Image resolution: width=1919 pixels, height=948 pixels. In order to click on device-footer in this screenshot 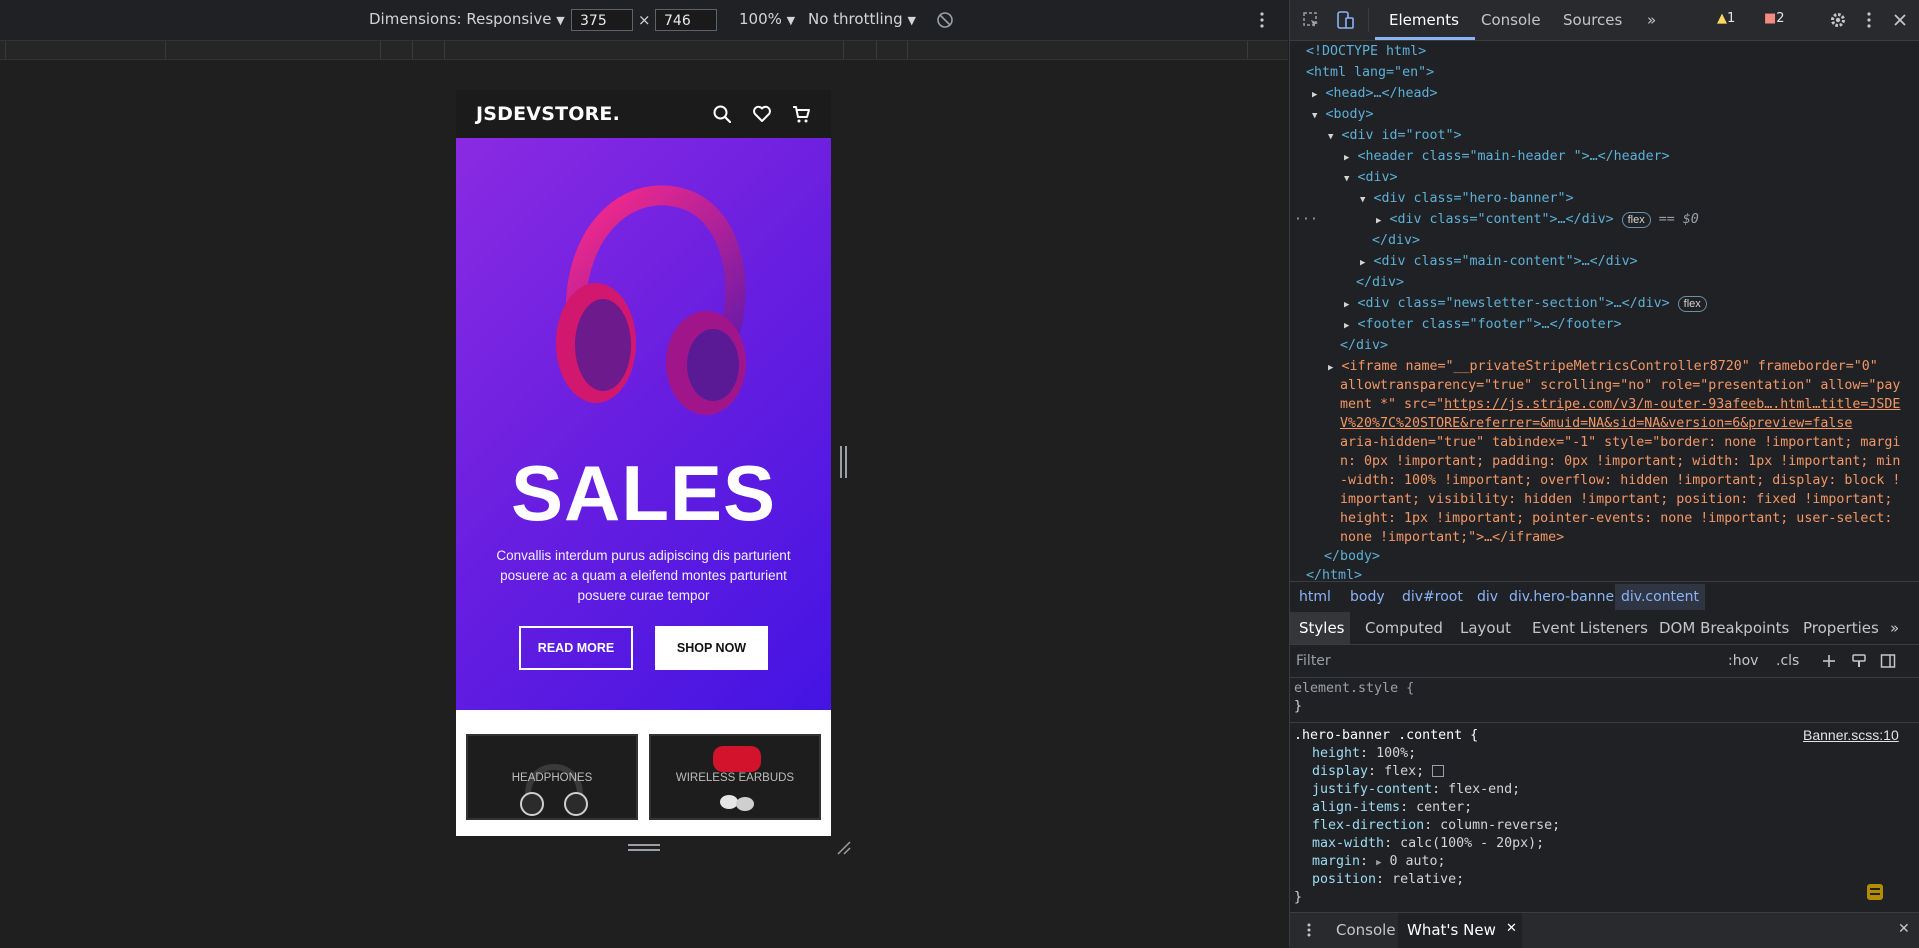, I will do `click(653, 848)`.